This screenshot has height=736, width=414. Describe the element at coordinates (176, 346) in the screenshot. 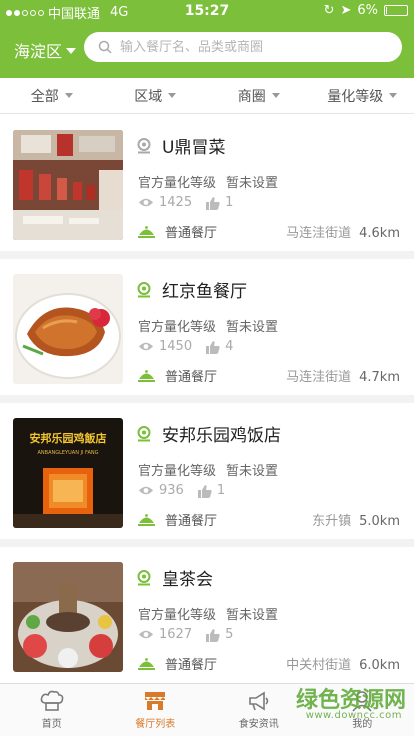

I see `view-count: 1450` at that location.